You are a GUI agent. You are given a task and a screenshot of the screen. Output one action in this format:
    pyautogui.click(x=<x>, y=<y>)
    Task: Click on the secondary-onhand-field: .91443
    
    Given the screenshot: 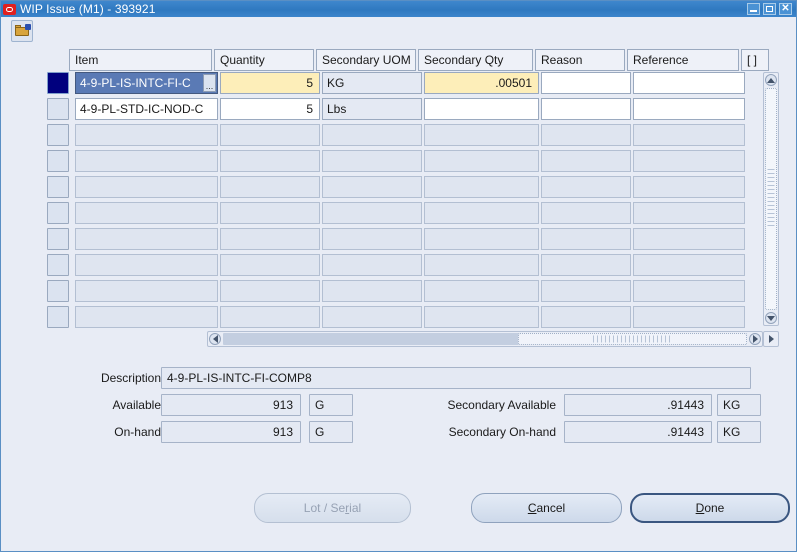 What is the action you would take?
    pyautogui.click(x=638, y=432)
    